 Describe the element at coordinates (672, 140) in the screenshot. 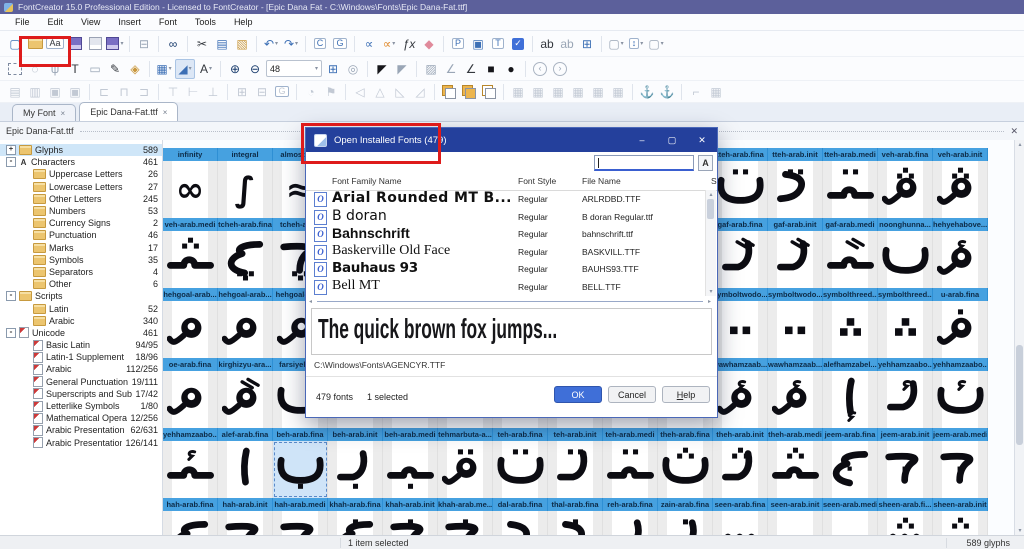

I see `dialog-maximize-icon: ▢` at that location.